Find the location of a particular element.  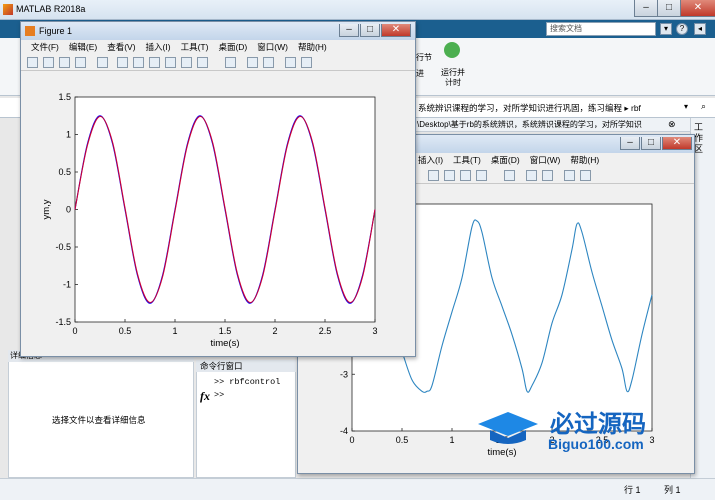

row-label: 行 is located at coordinates (629, 490).